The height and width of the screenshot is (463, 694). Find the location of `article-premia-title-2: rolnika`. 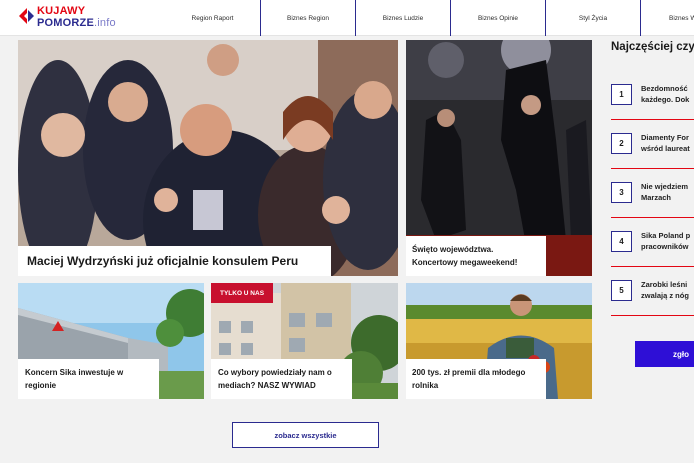

article-premia-title-2: rolnika is located at coordinates (425, 385).